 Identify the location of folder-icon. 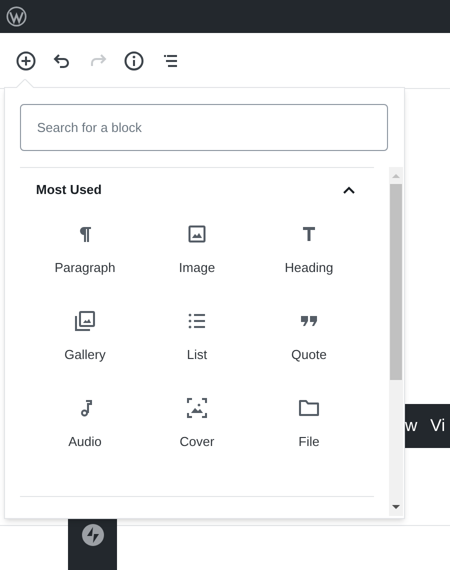
(309, 408).